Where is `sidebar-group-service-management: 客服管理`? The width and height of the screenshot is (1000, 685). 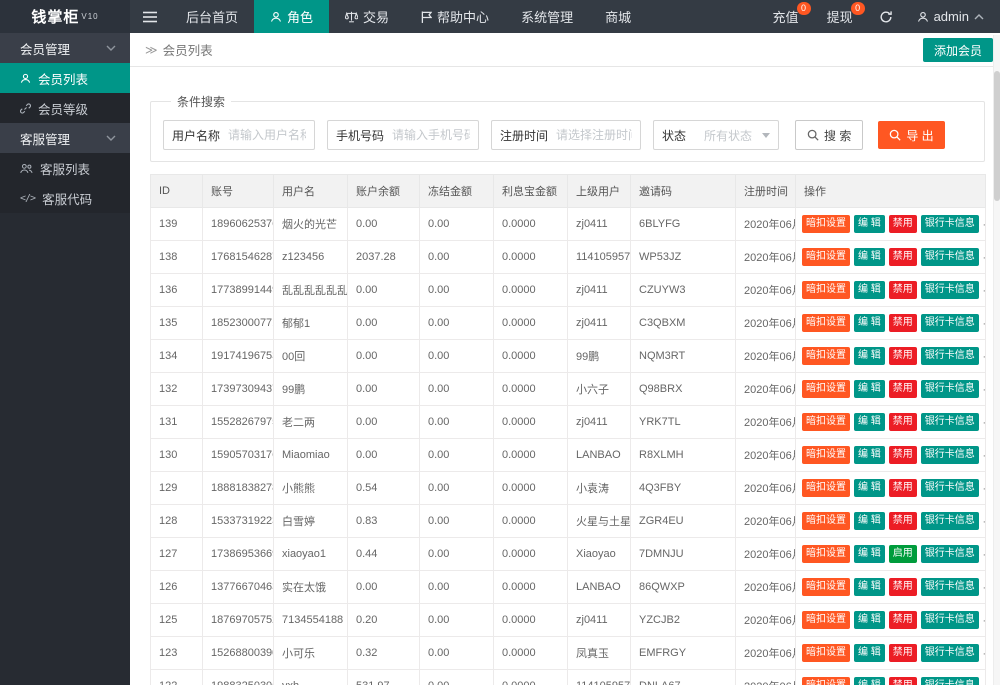
sidebar-group-service-management: 客服管理 is located at coordinates (65, 138).